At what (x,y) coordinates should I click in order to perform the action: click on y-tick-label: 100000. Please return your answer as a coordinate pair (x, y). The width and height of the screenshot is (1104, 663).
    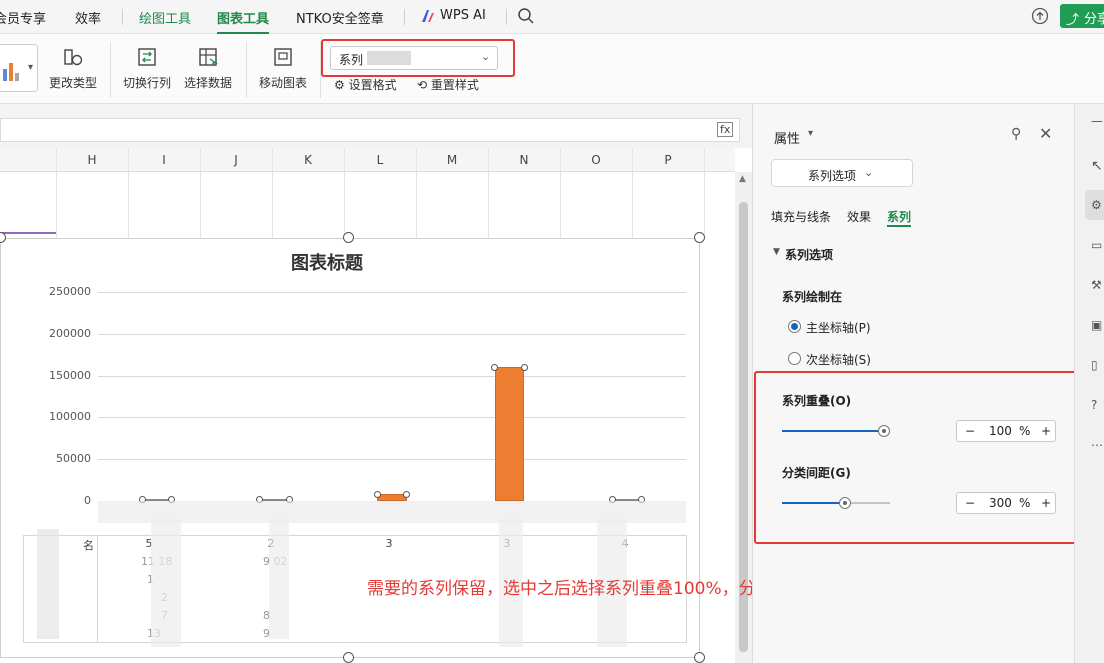
    Looking at the image, I should click on (70, 416).